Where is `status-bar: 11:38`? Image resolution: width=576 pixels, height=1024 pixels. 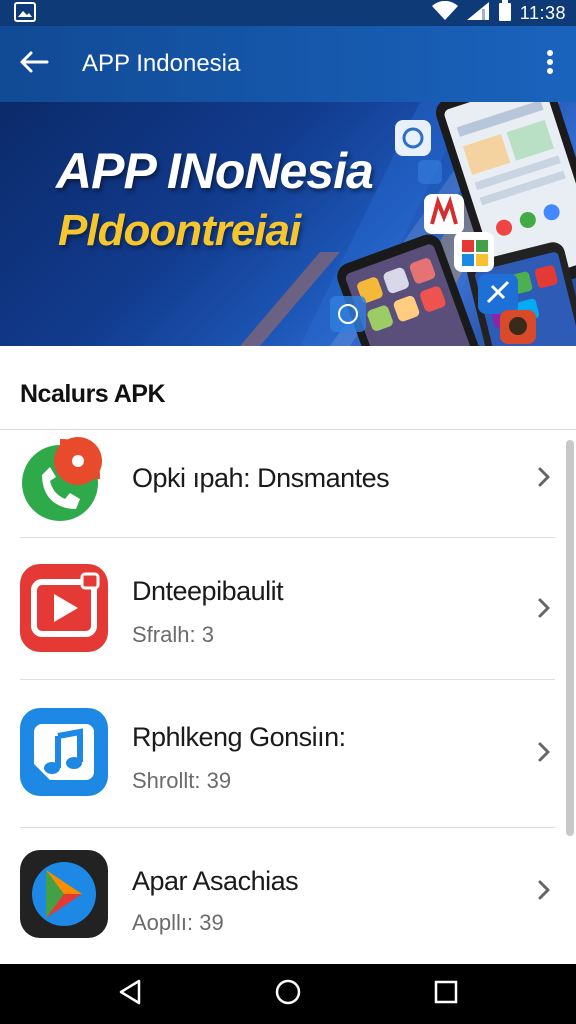
status-bar: 11:38 is located at coordinates (288, 13).